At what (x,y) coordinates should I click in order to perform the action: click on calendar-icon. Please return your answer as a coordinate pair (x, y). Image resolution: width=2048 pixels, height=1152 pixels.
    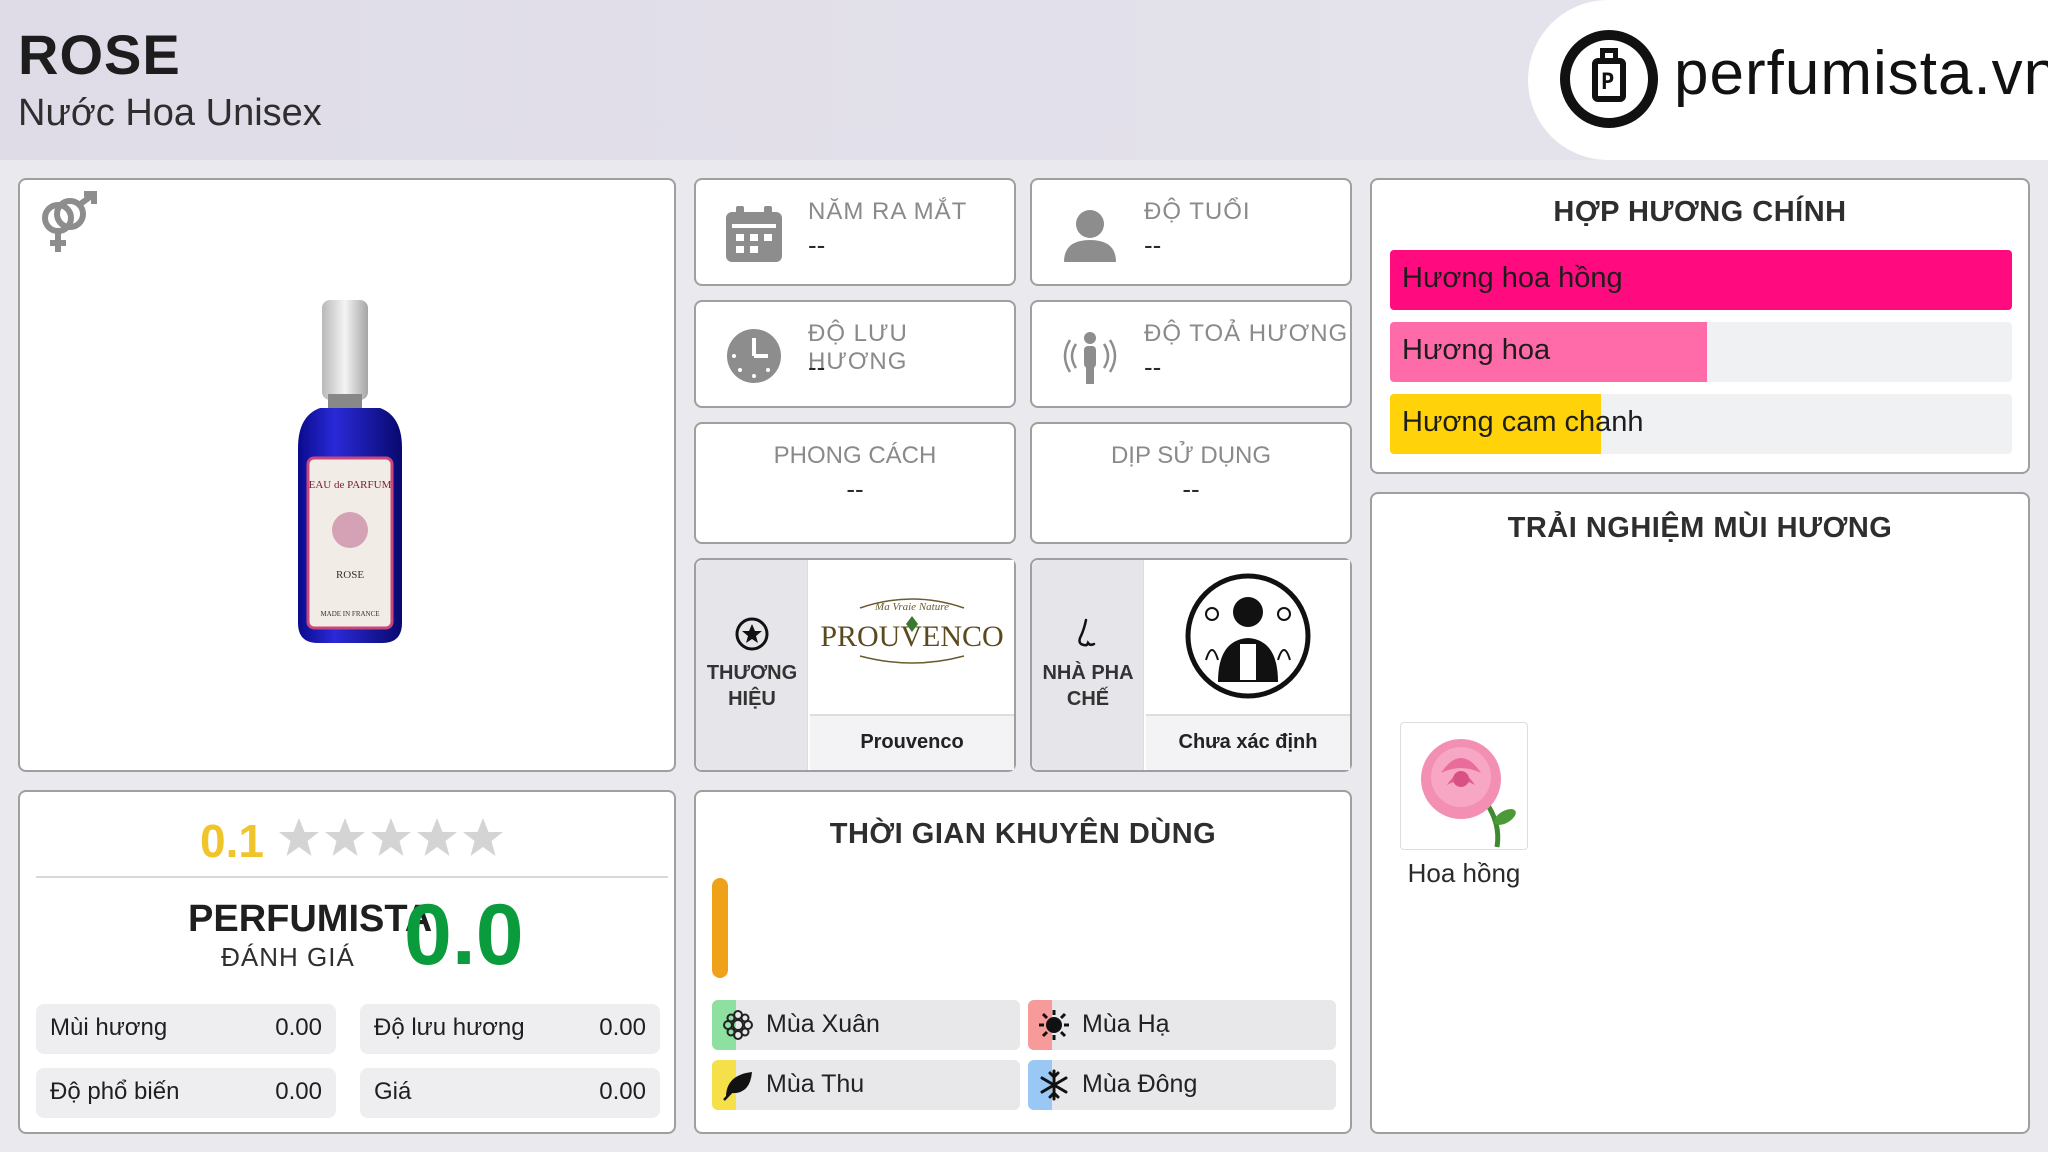
    Looking at the image, I should click on (754, 234).